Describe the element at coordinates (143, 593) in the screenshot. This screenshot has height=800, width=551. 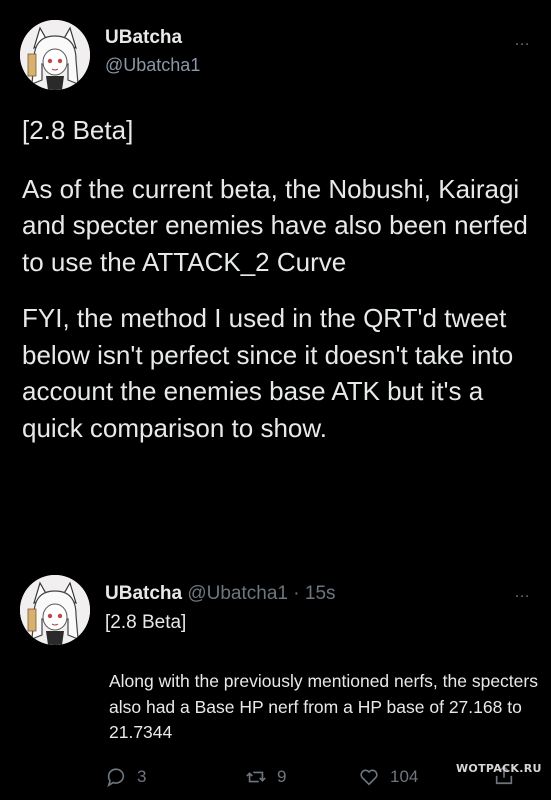
I see `quoted-author-name: UBatcha` at that location.